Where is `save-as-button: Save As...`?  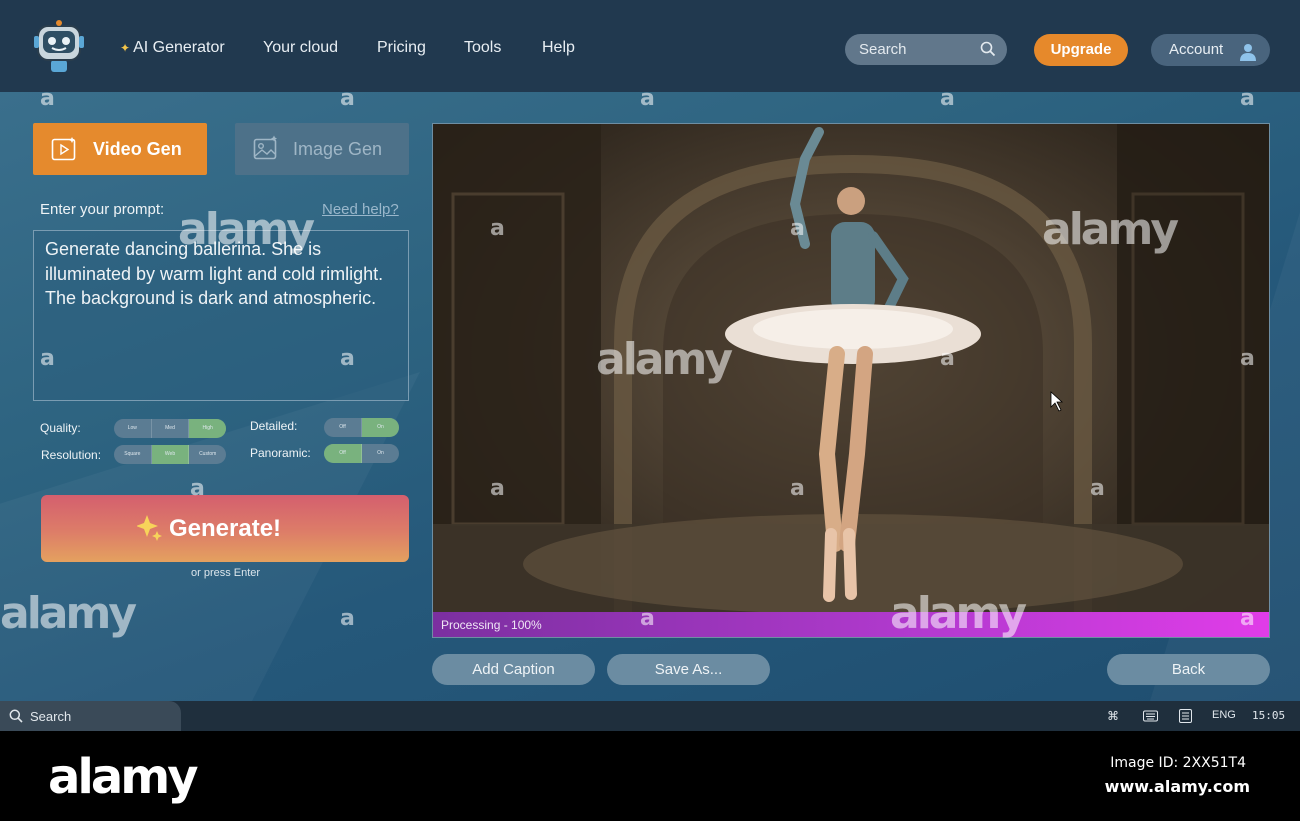
save-as-button: Save As... is located at coordinates (688, 669).